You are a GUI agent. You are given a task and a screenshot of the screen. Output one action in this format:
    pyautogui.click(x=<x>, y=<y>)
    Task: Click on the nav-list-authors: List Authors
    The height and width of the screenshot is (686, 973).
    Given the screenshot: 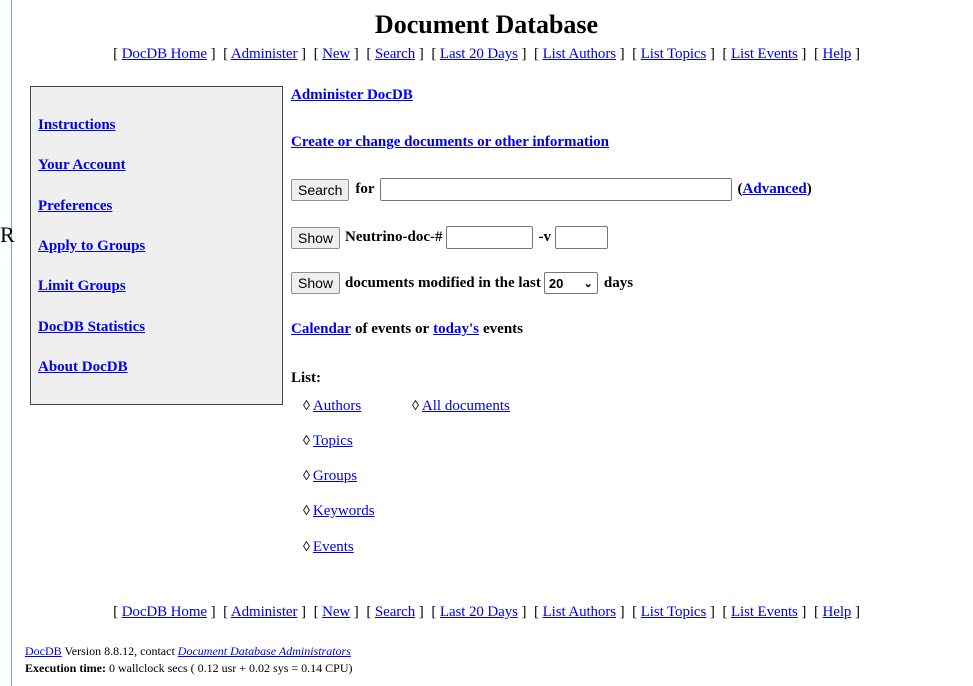 What is the action you would take?
    pyautogui.click(x=579, y=54)
    